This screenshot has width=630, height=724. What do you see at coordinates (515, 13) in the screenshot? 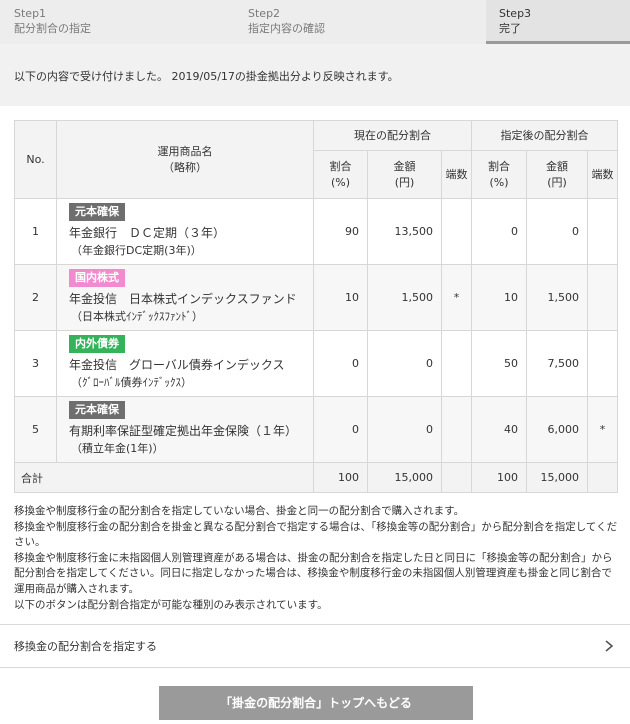
I see `step-3-number: Step3` at bounding box center [515, 13].